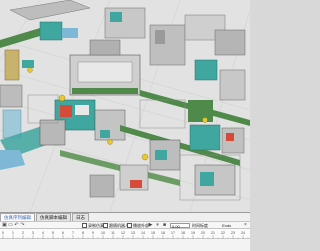 The width and height of the screenshot is (320, 251). Describe the element at coordinates (157, 225) in the screenshot. I see `pause-icon: ⏸` at that location.